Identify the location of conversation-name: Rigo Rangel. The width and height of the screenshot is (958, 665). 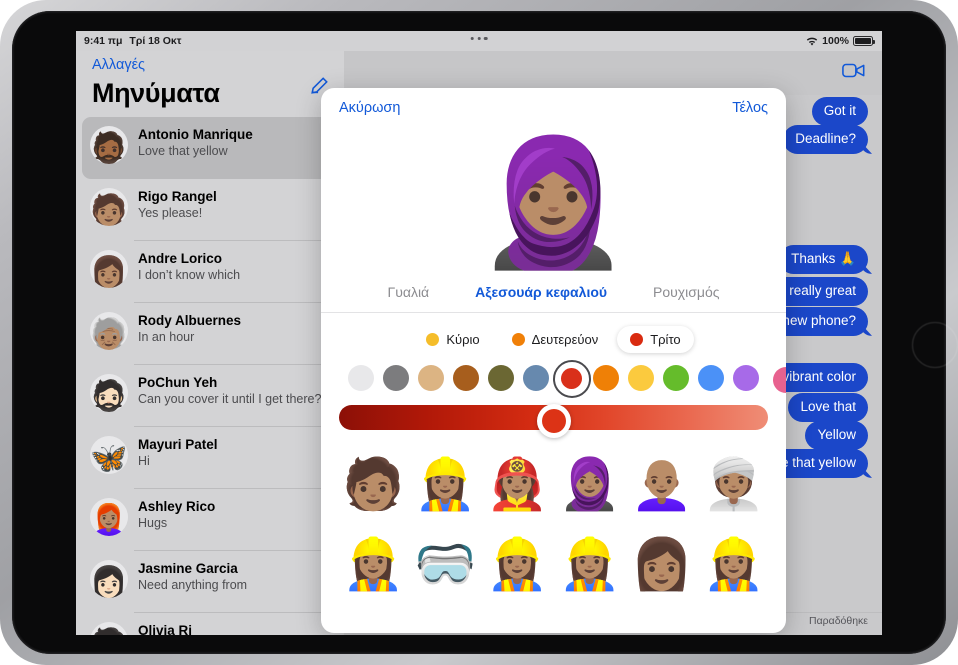
(177, 196).